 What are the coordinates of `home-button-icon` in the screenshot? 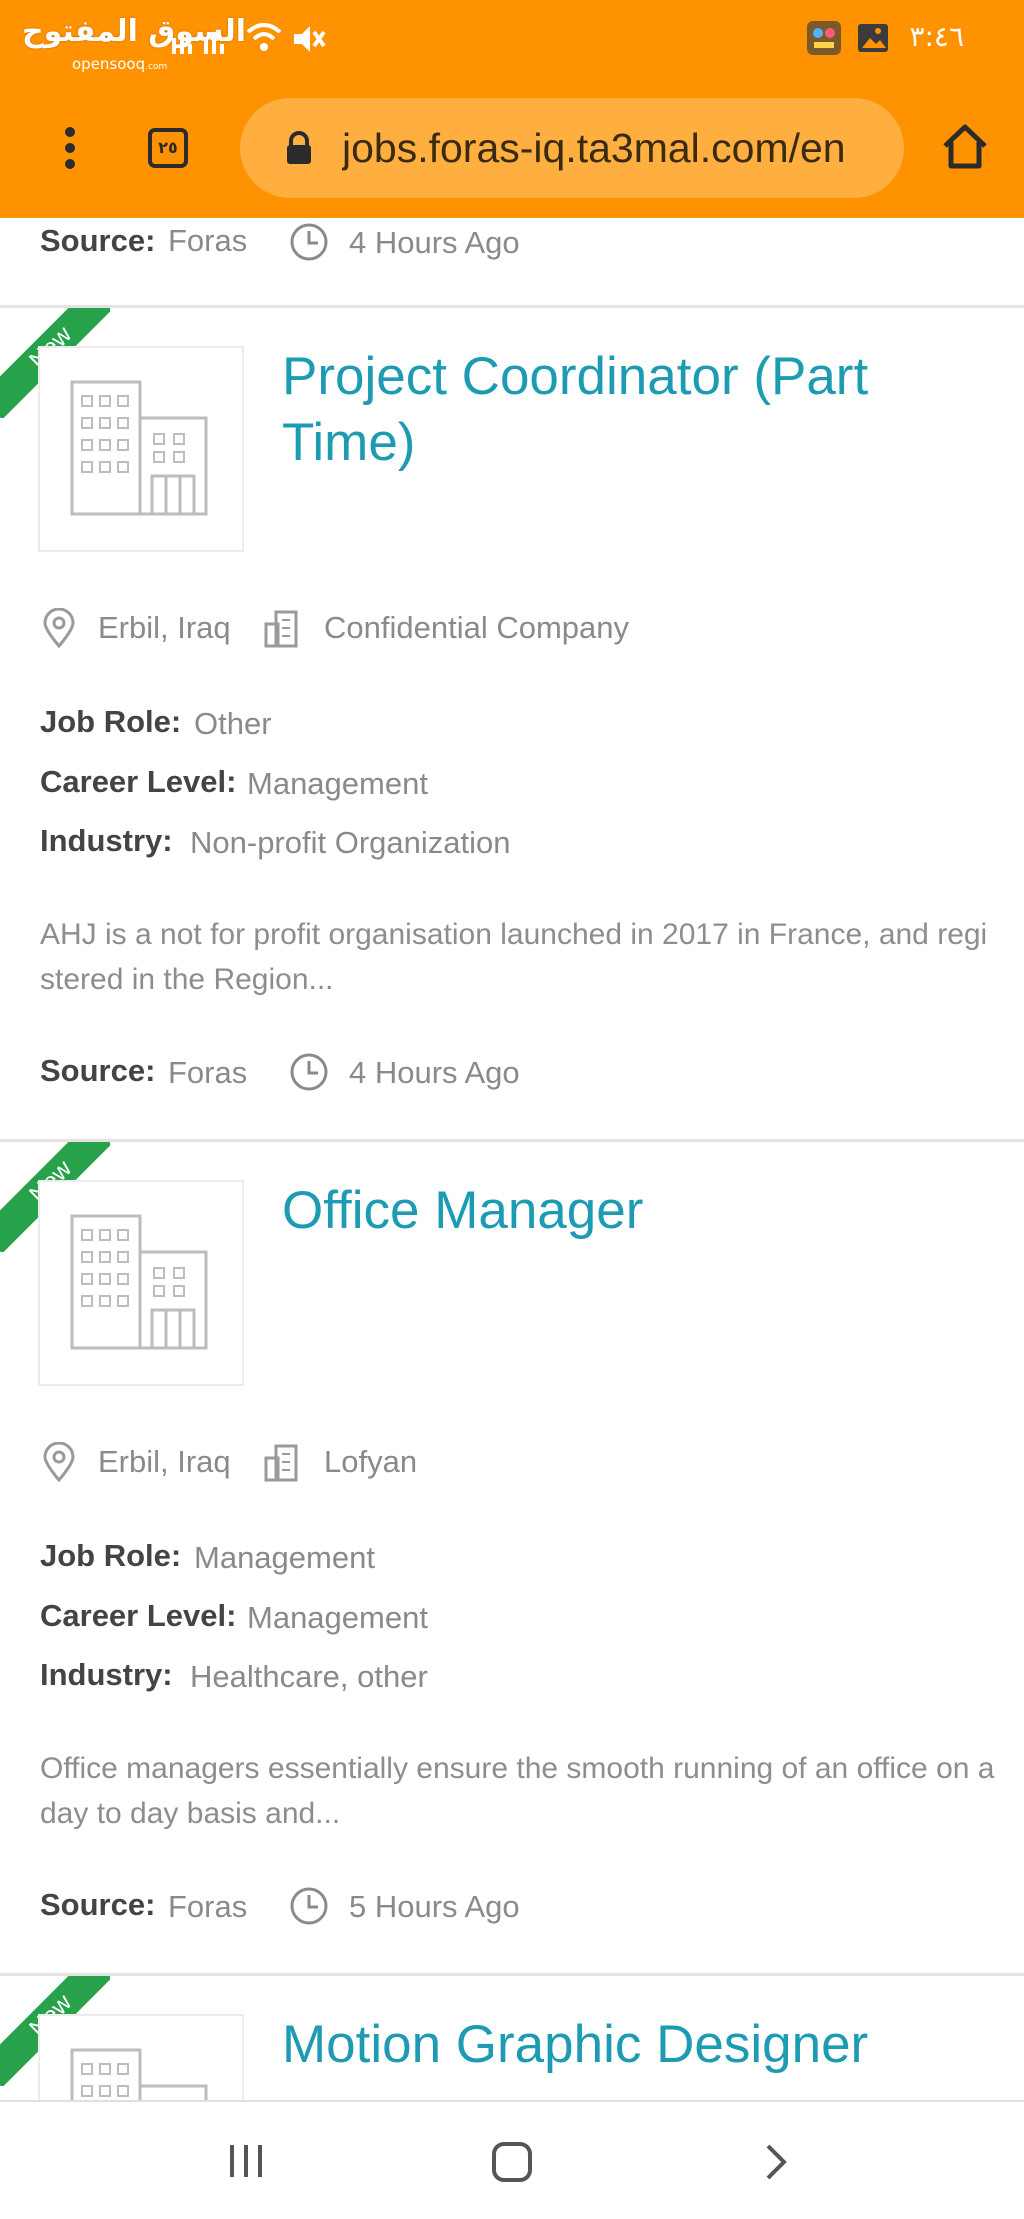 It's located at (512, 2162).